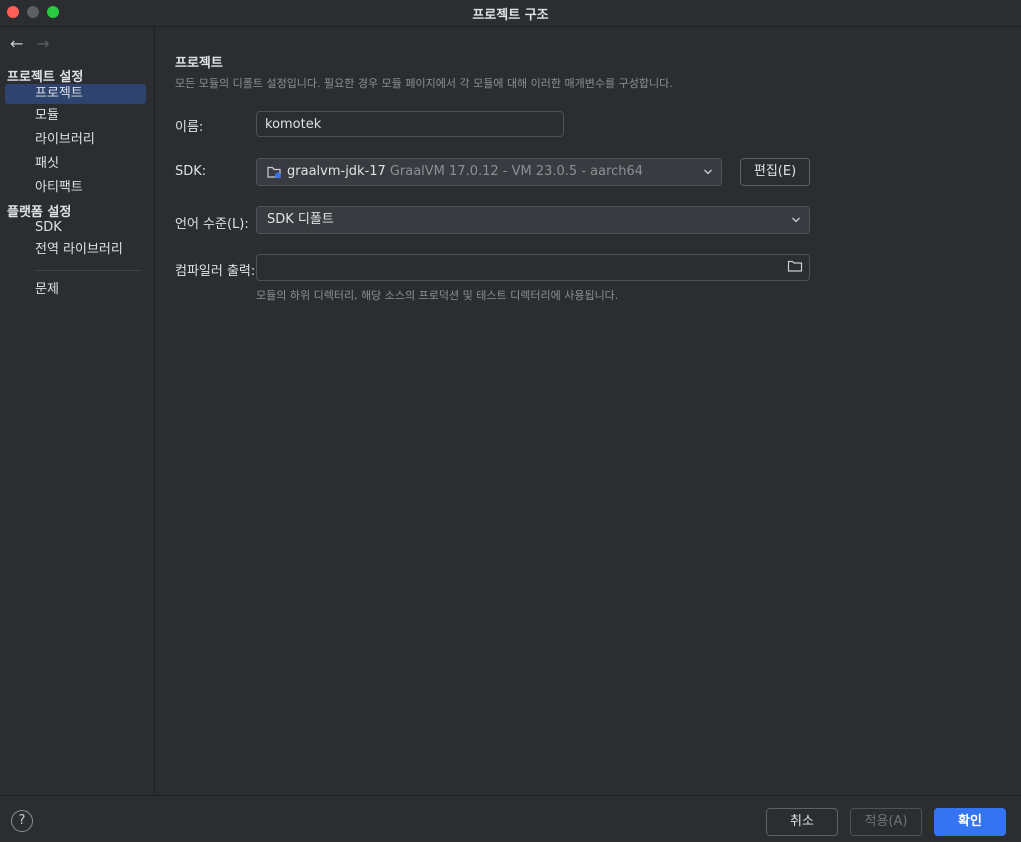 This screenshot has height=842, width=1021. Describe the element at coordinates (189, 127) in the screenshot. I see `name-label: 이름:` at that location.